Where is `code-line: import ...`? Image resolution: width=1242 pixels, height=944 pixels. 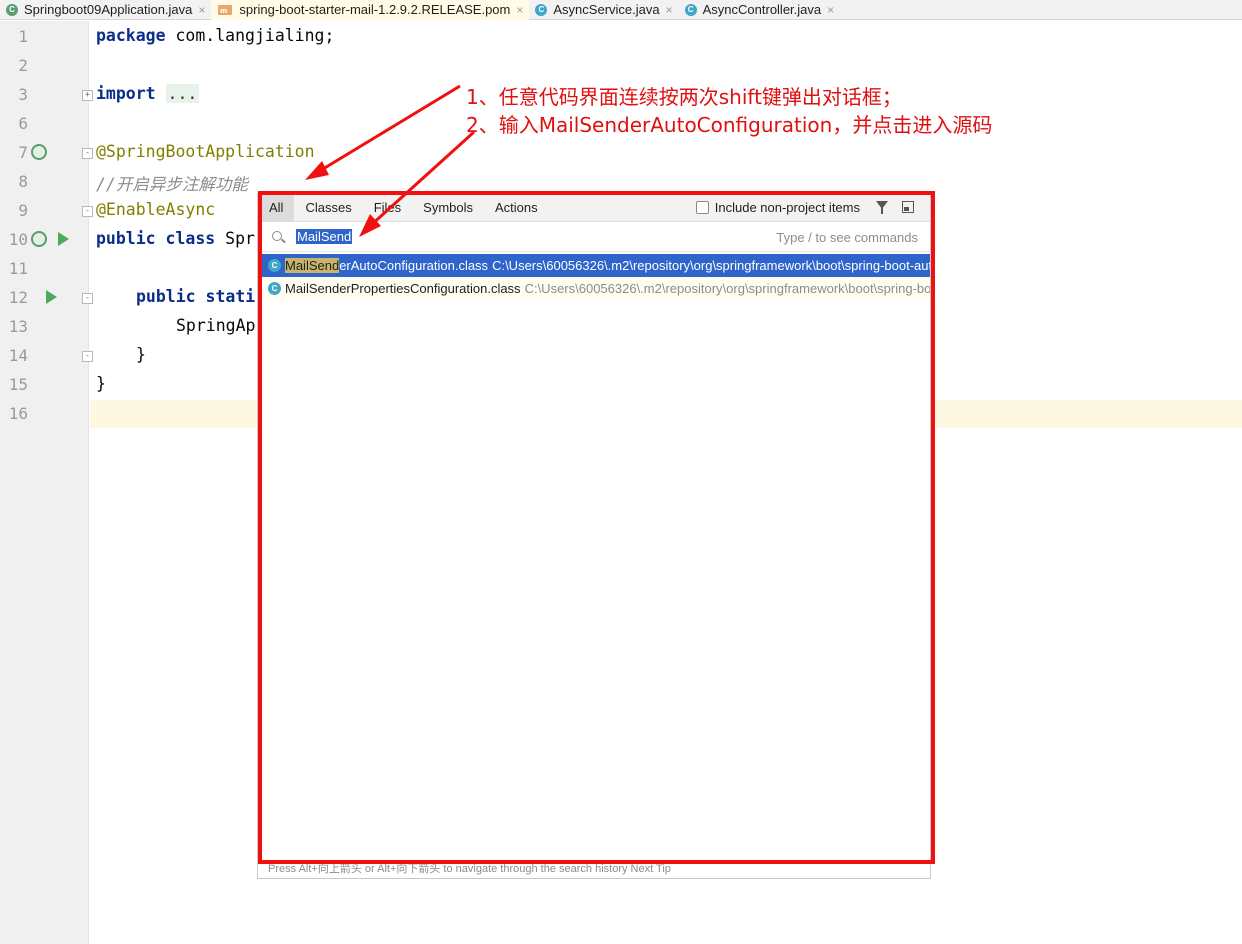 code-line: import ... is located at coordinates (148, 93).